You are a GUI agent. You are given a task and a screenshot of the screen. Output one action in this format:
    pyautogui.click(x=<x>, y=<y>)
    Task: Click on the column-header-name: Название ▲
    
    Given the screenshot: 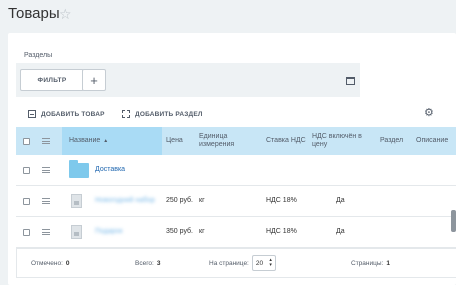 What is the action you would take?
    pyautogui.click(x=88, y=141)
    